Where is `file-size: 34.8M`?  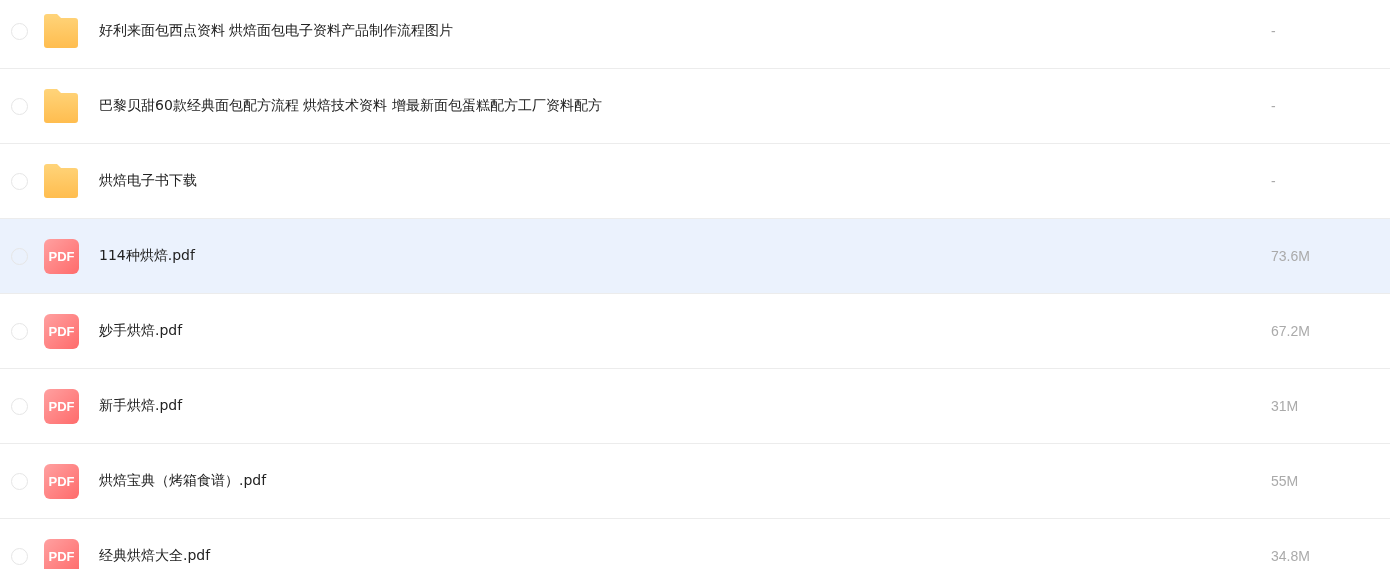 file-size: 34.8M is located at coordinates (1291, 556).